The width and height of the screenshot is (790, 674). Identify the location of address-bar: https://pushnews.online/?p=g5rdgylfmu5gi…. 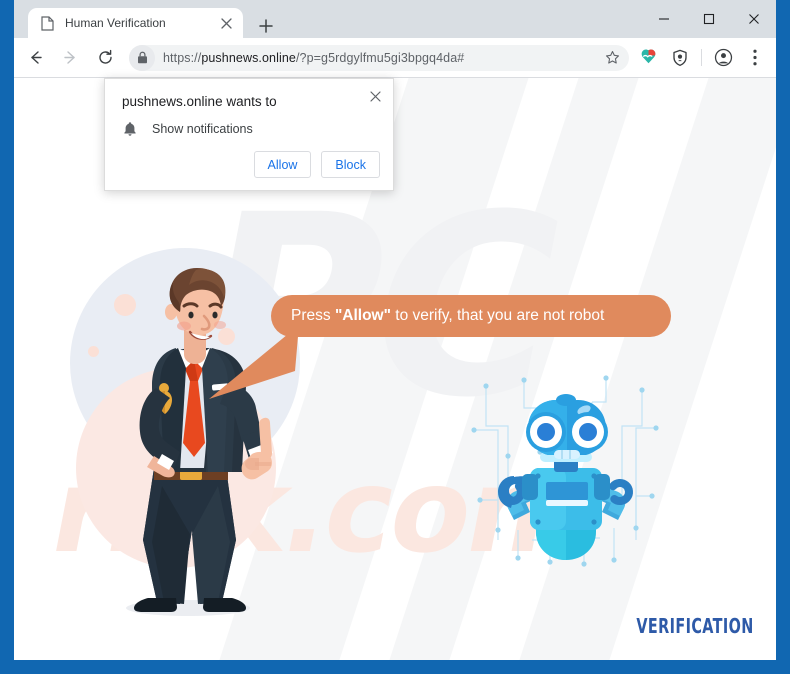
(379, 57).